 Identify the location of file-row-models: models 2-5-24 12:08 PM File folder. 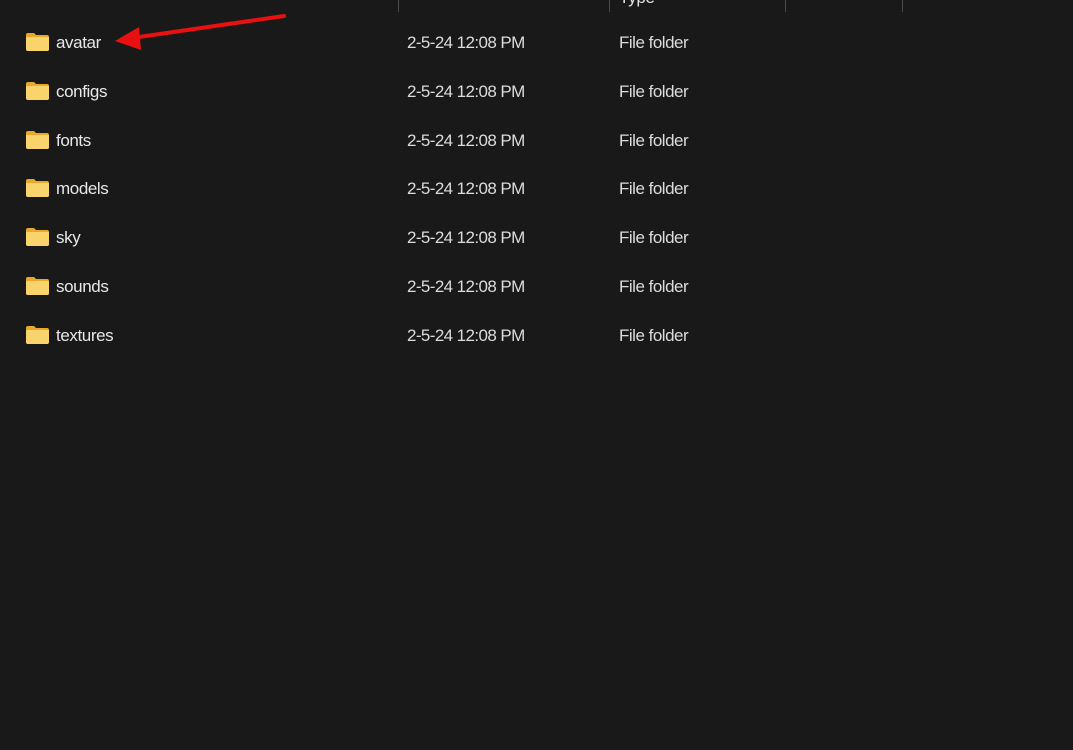
(536, 189).